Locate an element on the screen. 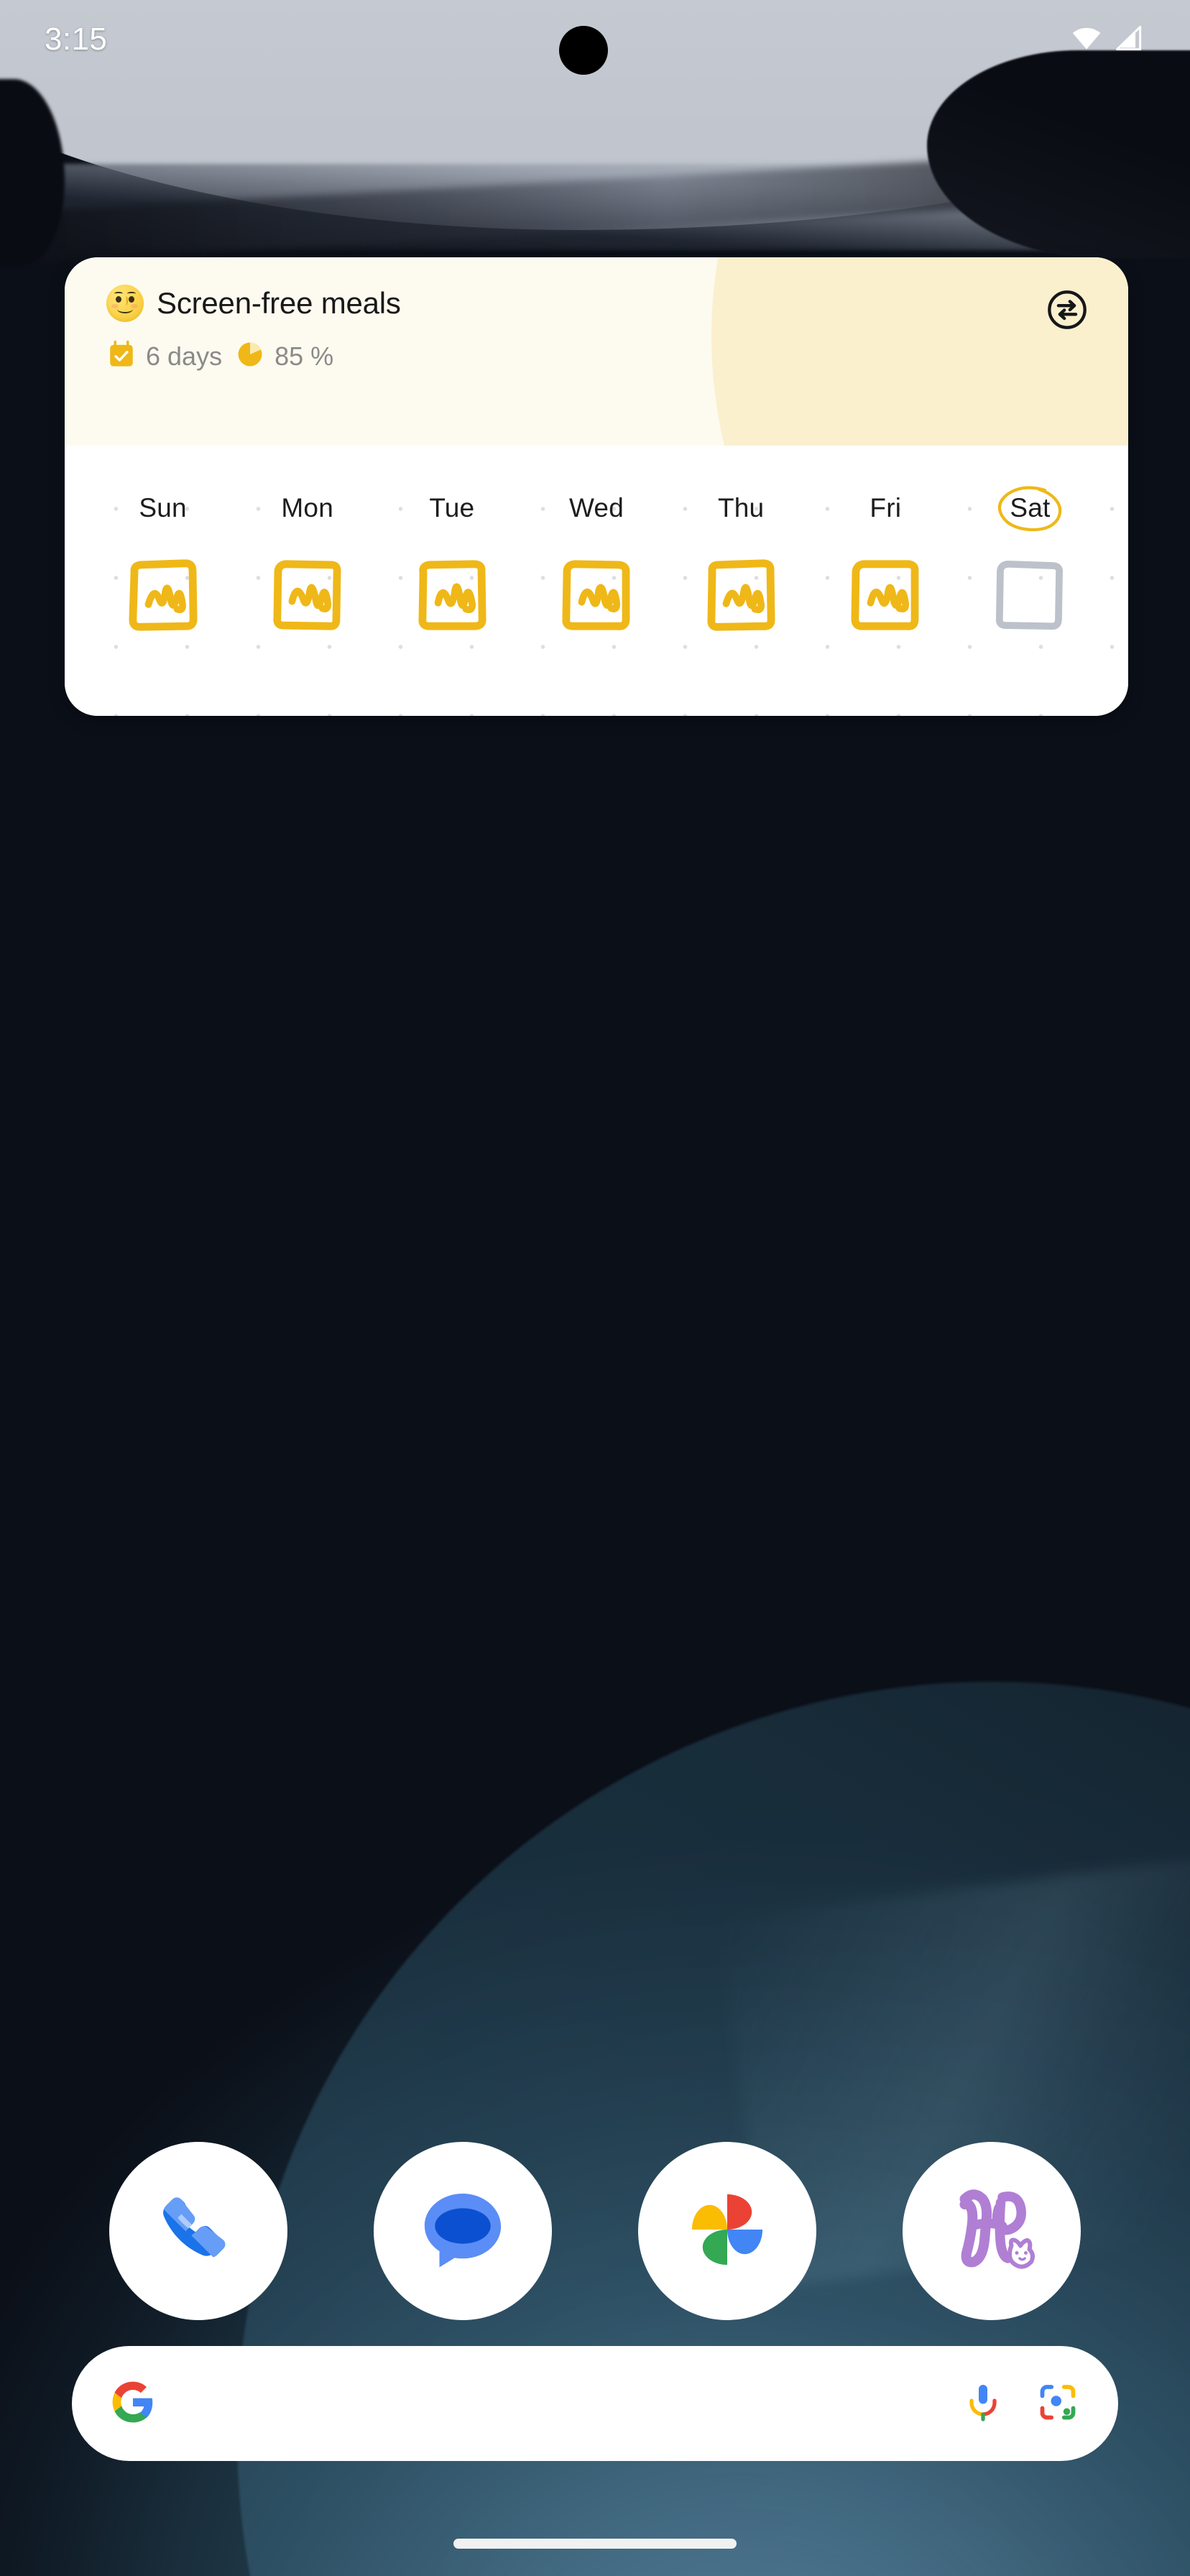 Image resolution: width=1190 pixels, height=2576 pixels. day-label-wed: Wed is located at coordinates (596, 508).